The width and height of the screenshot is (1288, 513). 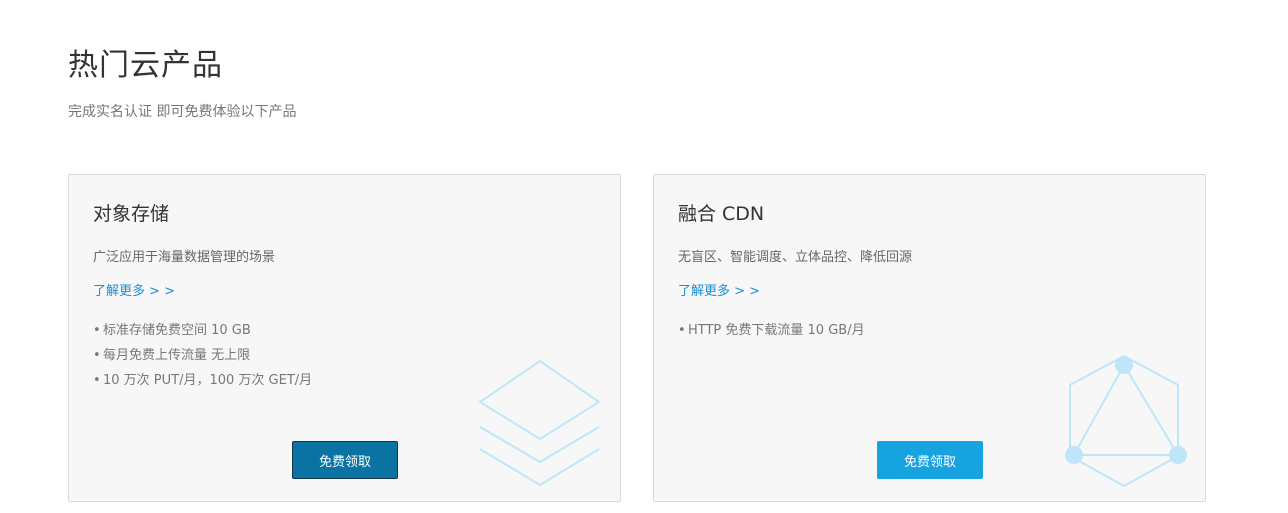 I want to click on network-triangle-icon, so click(x=1126, y=421).